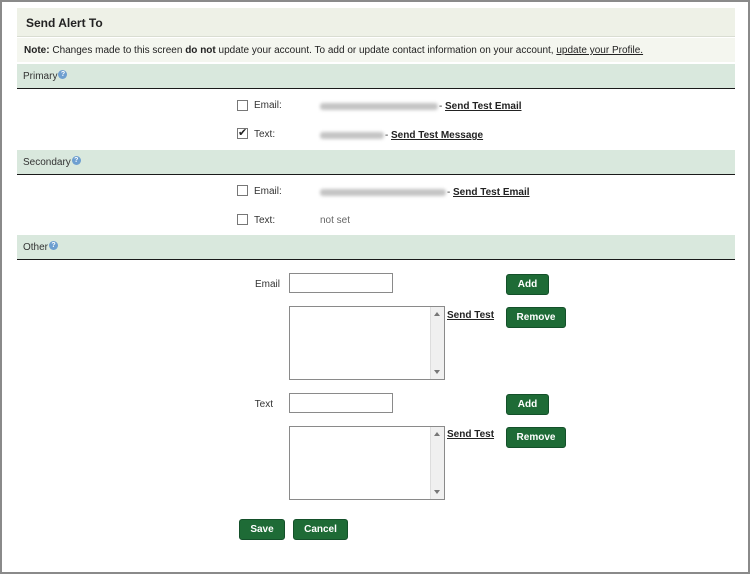 This screenshot has height=574, width=750. I want to click on remove-email-button: Remove, so click(536, 317).